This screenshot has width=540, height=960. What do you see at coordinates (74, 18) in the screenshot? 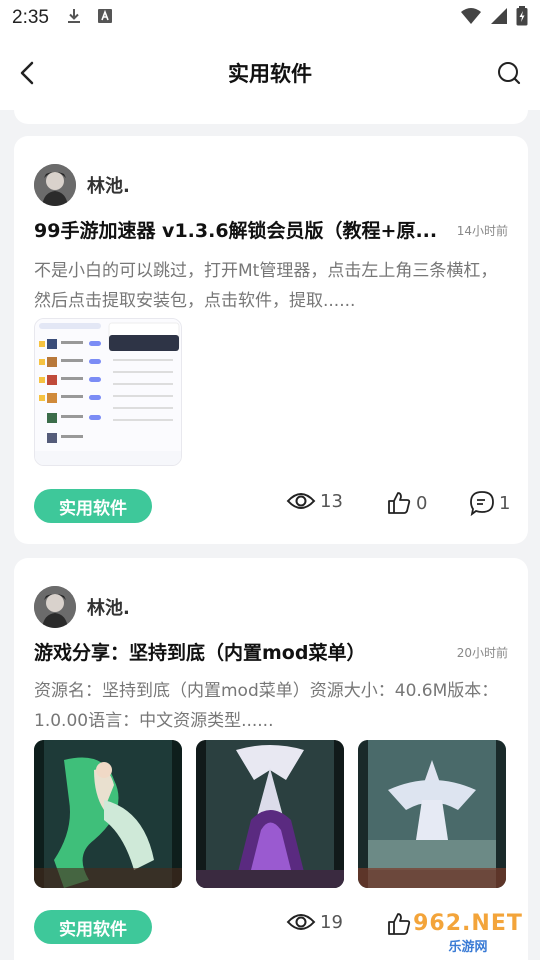
I see `download-icon` at bounding box center [74, 18].